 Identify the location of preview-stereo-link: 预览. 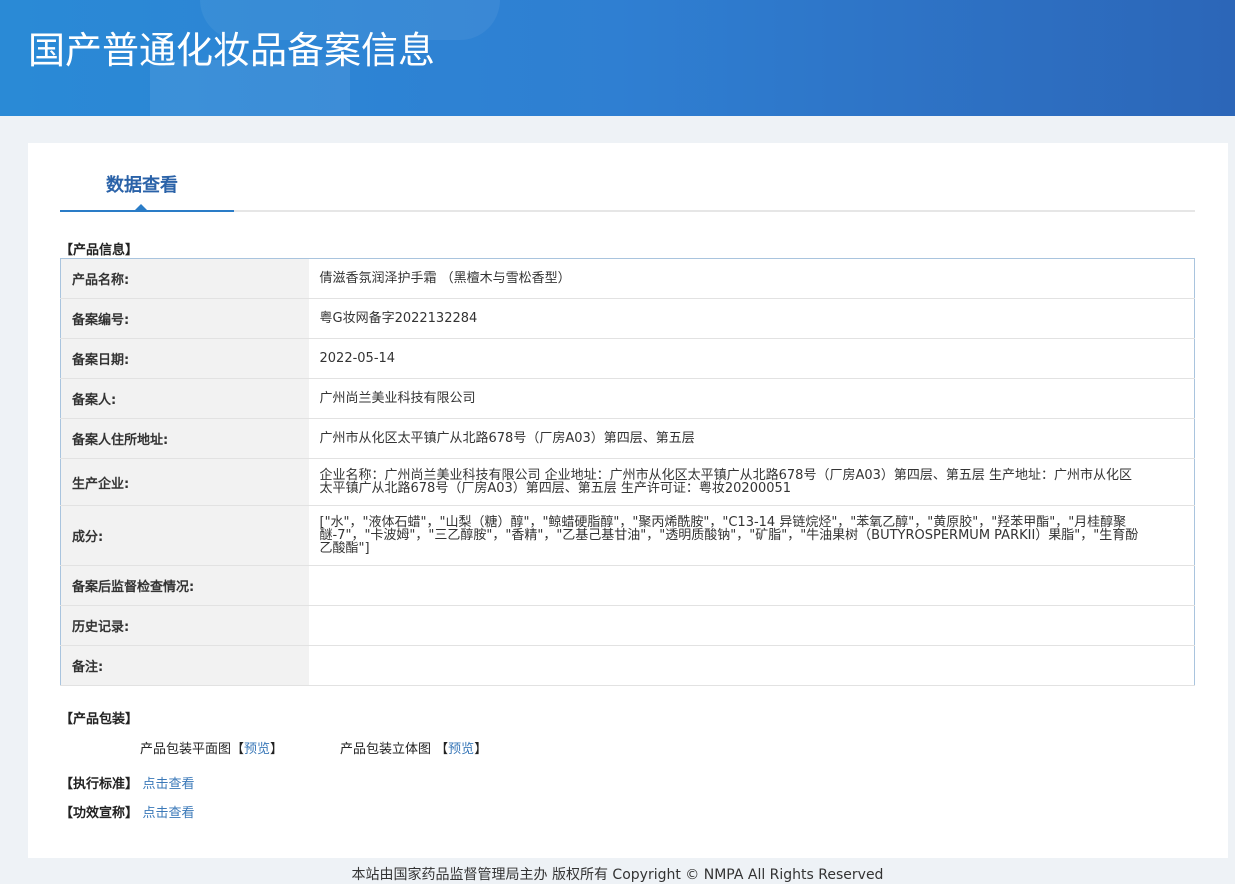
(461, 749).